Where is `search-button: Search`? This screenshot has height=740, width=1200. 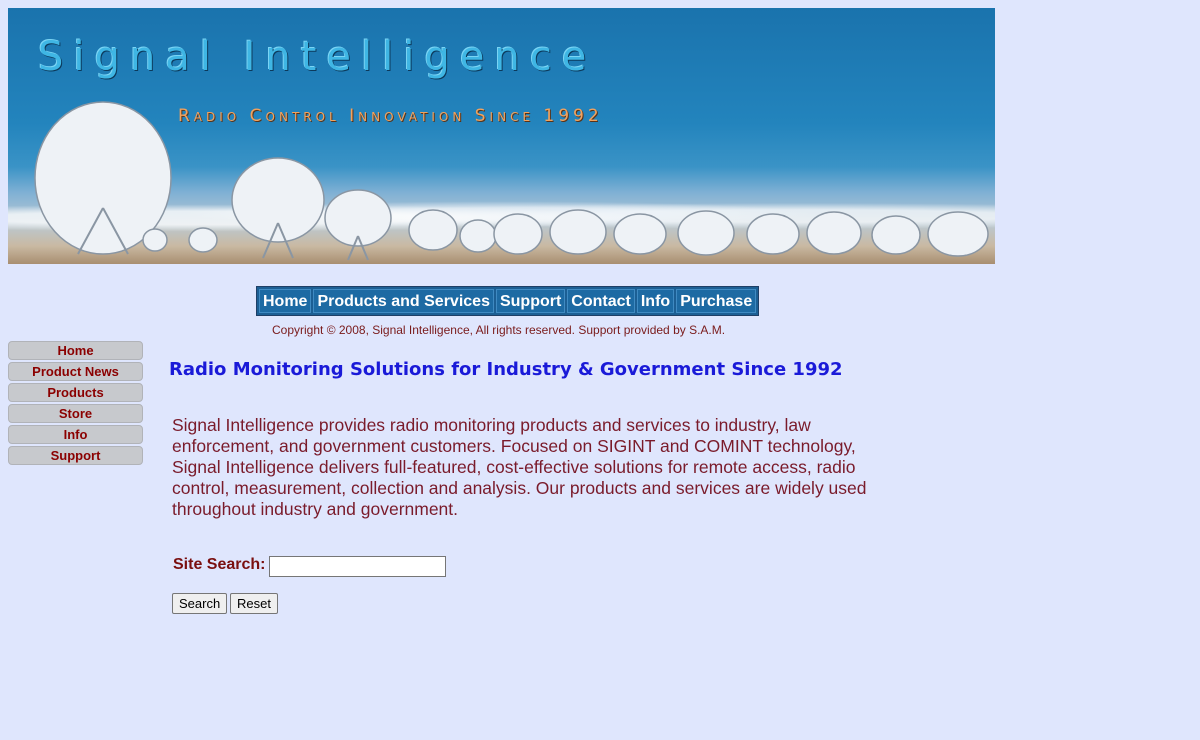
search-button: Search is located at coordinates (200, 603).